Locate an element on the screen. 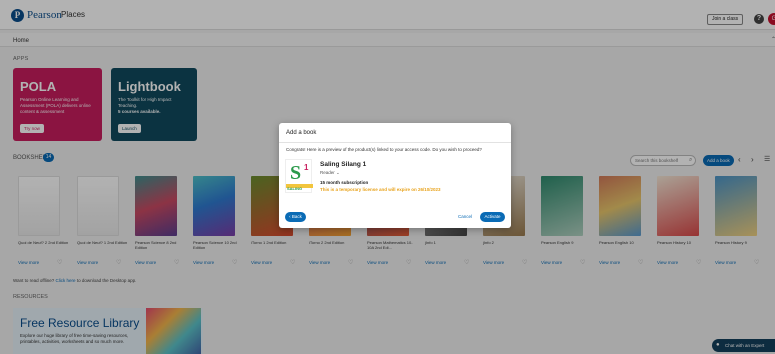 This screenshot has width=775, height=354. modal-title: Add a book is located at coordinates (301, 133).